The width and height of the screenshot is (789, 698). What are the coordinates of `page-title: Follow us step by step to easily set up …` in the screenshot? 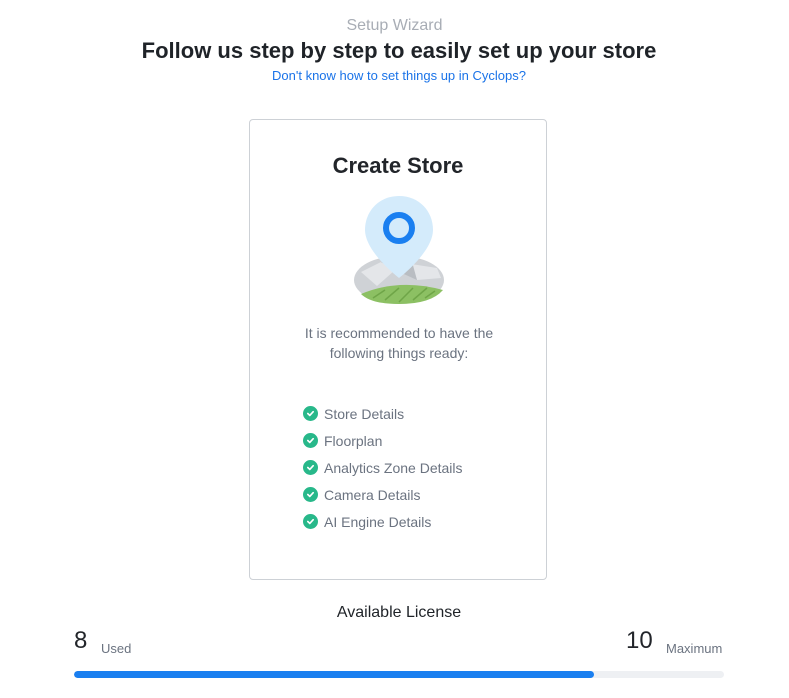 It's located at (399, 50).